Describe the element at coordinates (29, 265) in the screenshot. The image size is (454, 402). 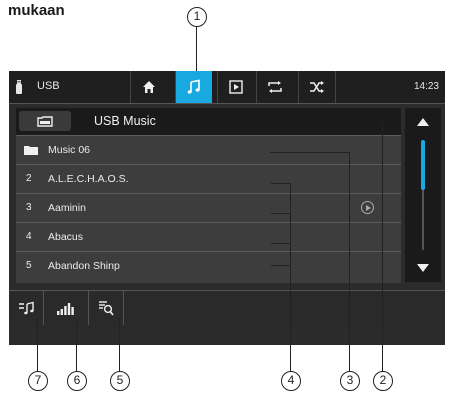
I see `track-number: 5` at that location.